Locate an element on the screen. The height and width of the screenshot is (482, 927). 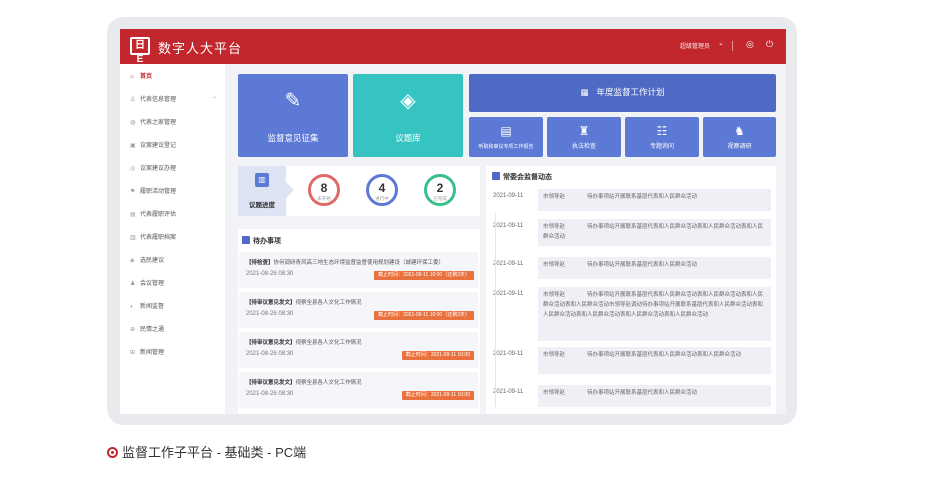
stat-value: 4 is located at coordinates (382, 188).